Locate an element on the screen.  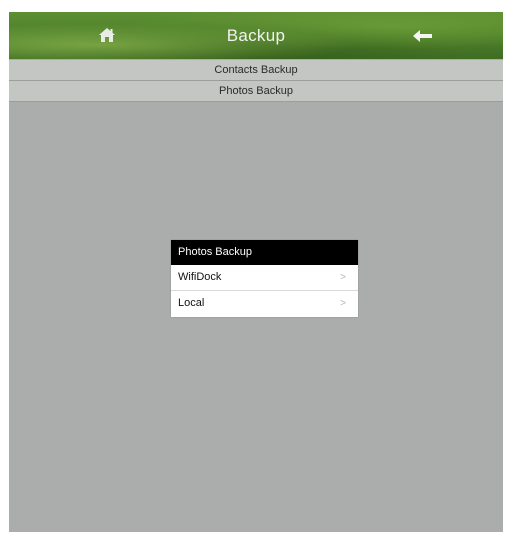
home-button is located at coordinates (107, 35).